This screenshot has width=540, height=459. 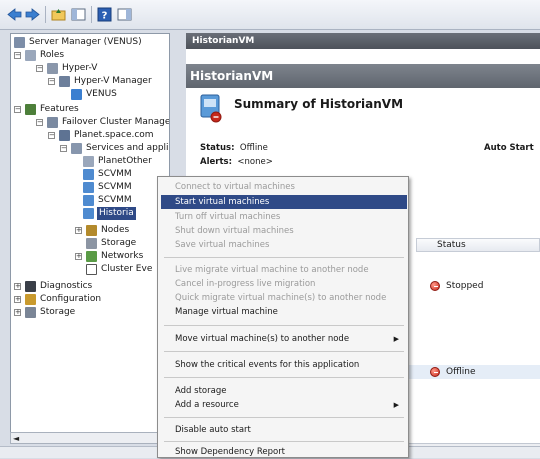 What do you see at coordinates (76, 94) in the screenshot?
I see `server-icon` at bounding box center [76, 94].